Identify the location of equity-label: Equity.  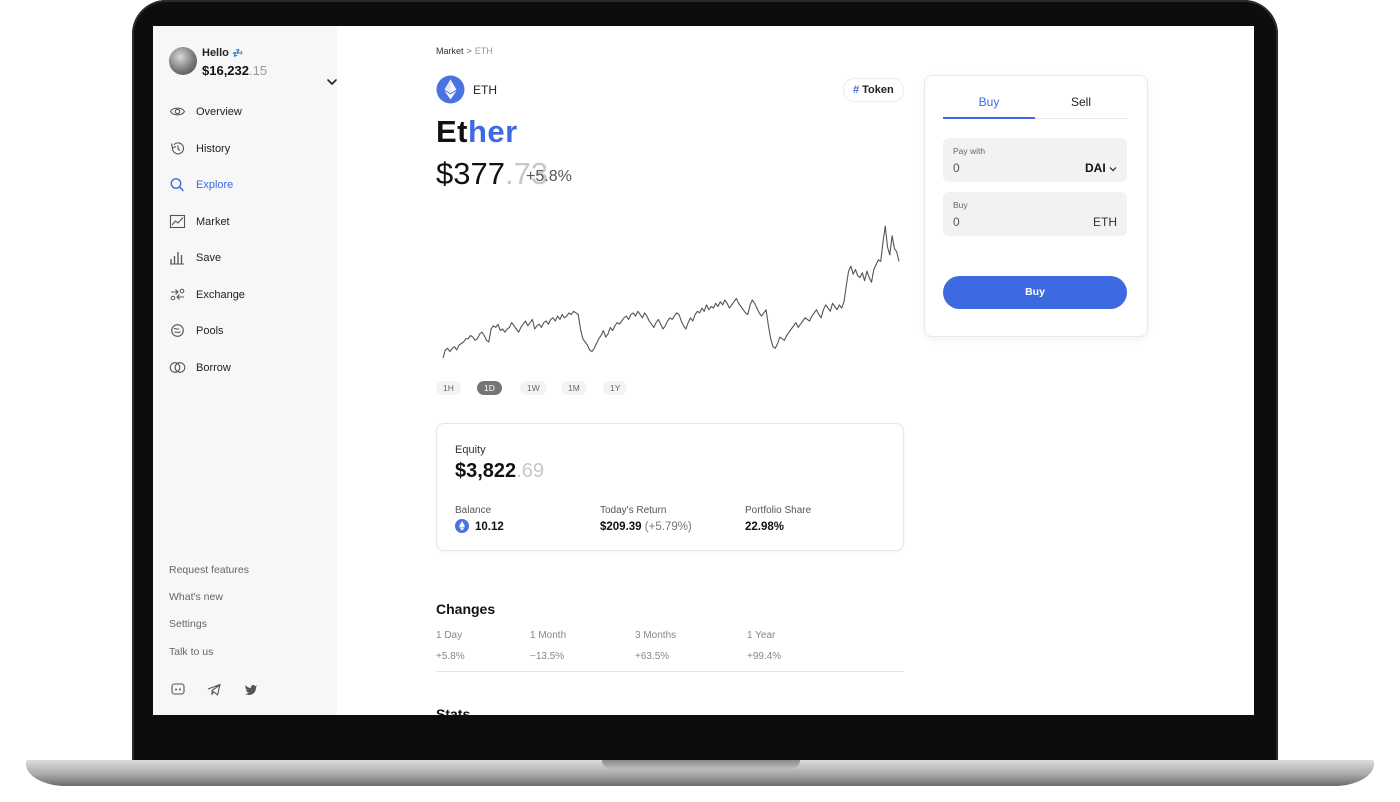
(470, 450).